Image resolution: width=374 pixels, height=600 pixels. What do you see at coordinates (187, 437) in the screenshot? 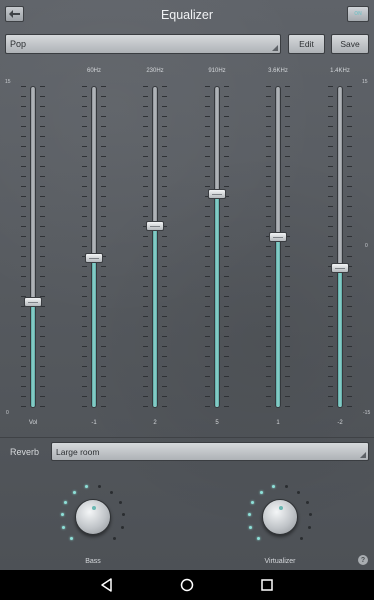
I see `divider` at bounding box center [187, 437].